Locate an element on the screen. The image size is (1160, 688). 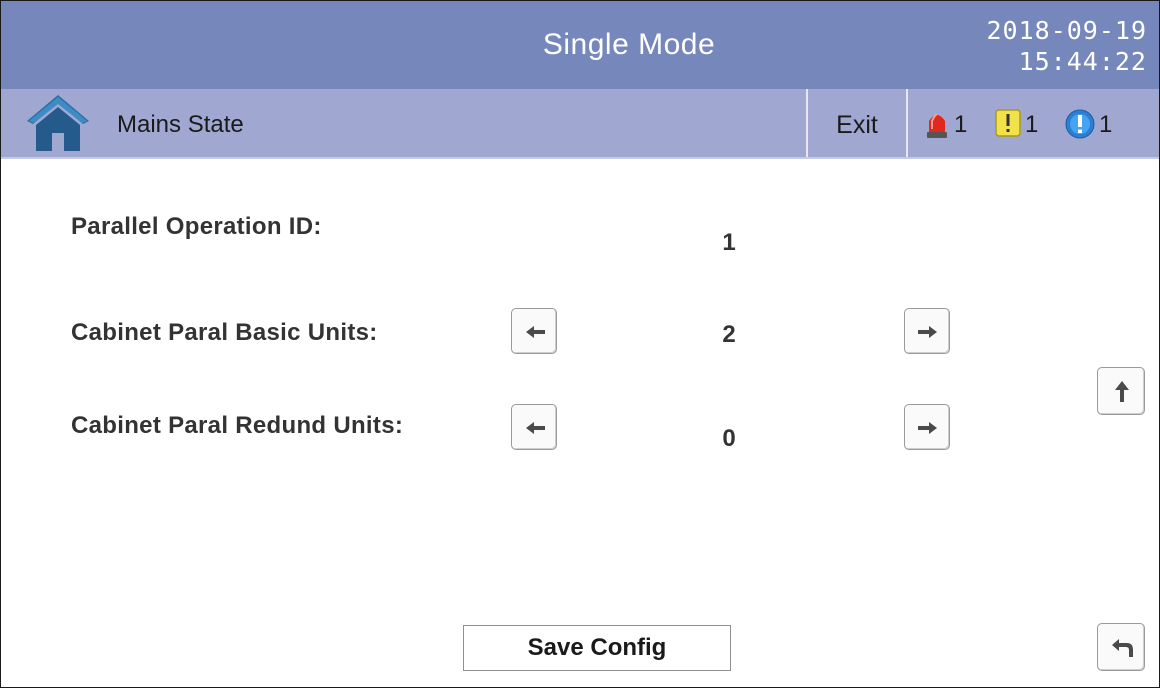
datetime: 2018-09-19 15:44:22 is located at coordinates (1066, 46).